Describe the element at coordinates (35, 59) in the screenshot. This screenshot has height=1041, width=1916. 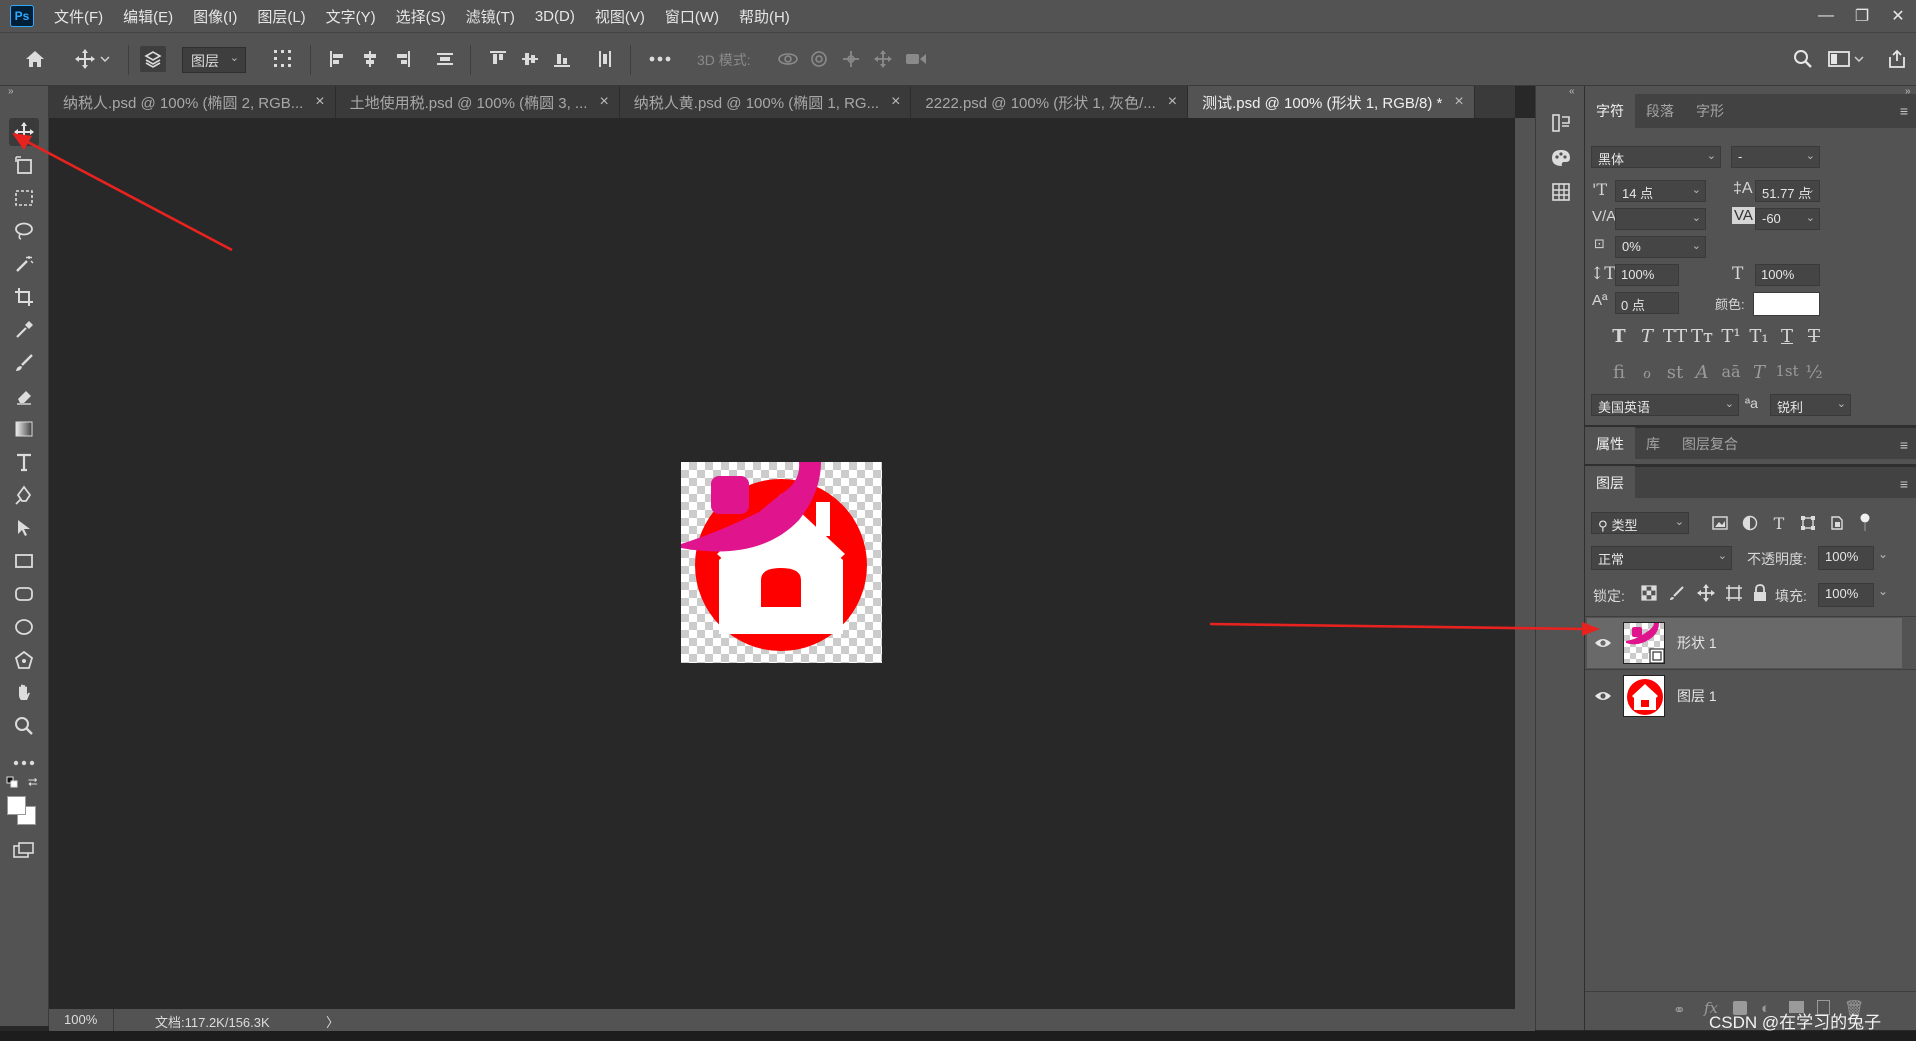
I see `home-icon` at that location.